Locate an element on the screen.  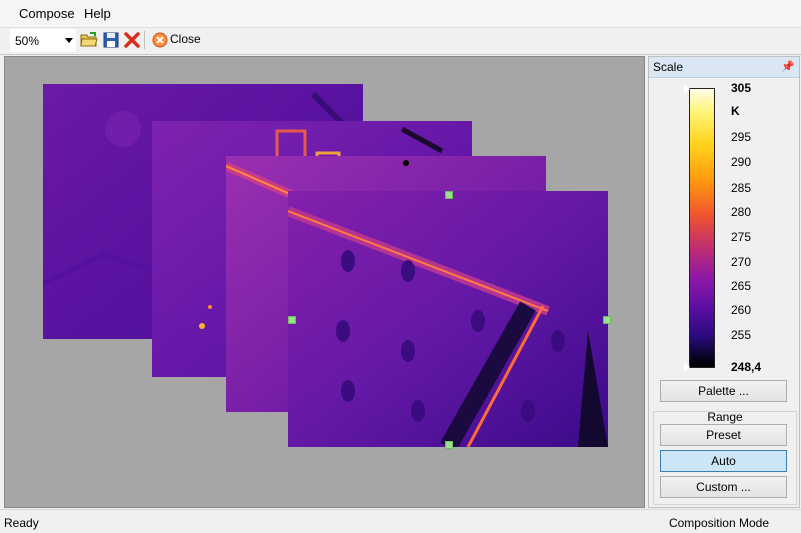
pin-icon: 📌 is located at coordinates (788, 66).